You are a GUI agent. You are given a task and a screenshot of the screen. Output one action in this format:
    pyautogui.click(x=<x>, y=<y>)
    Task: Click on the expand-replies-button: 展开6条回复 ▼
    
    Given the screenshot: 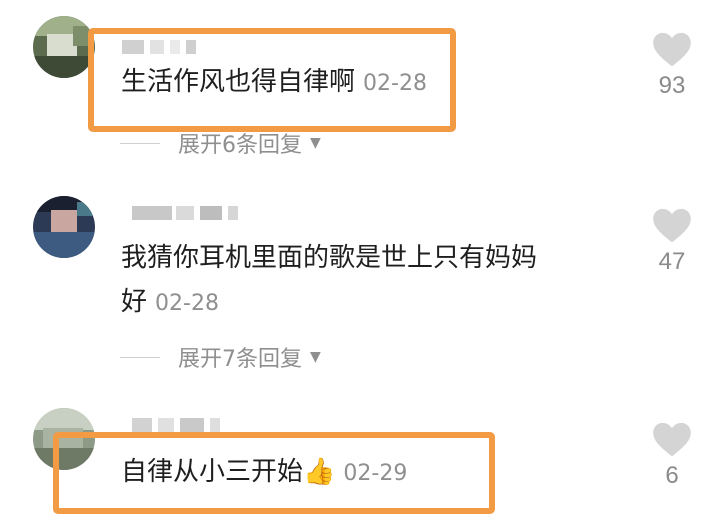 What is the action you would take?
    pyautogui.click(x=220, y=143)
    